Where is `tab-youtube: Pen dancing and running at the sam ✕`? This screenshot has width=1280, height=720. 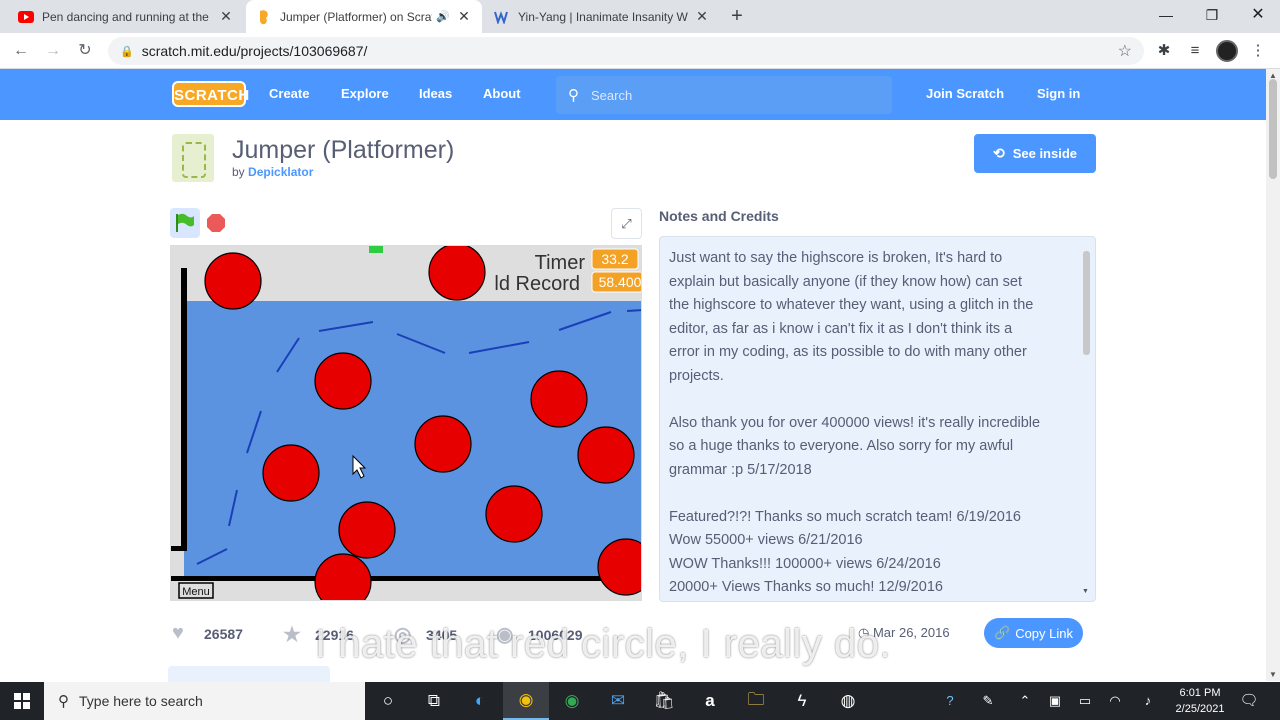
tab-youtube: Pen dancing and running at the sam ✕ is located at coordinates (126, 16).